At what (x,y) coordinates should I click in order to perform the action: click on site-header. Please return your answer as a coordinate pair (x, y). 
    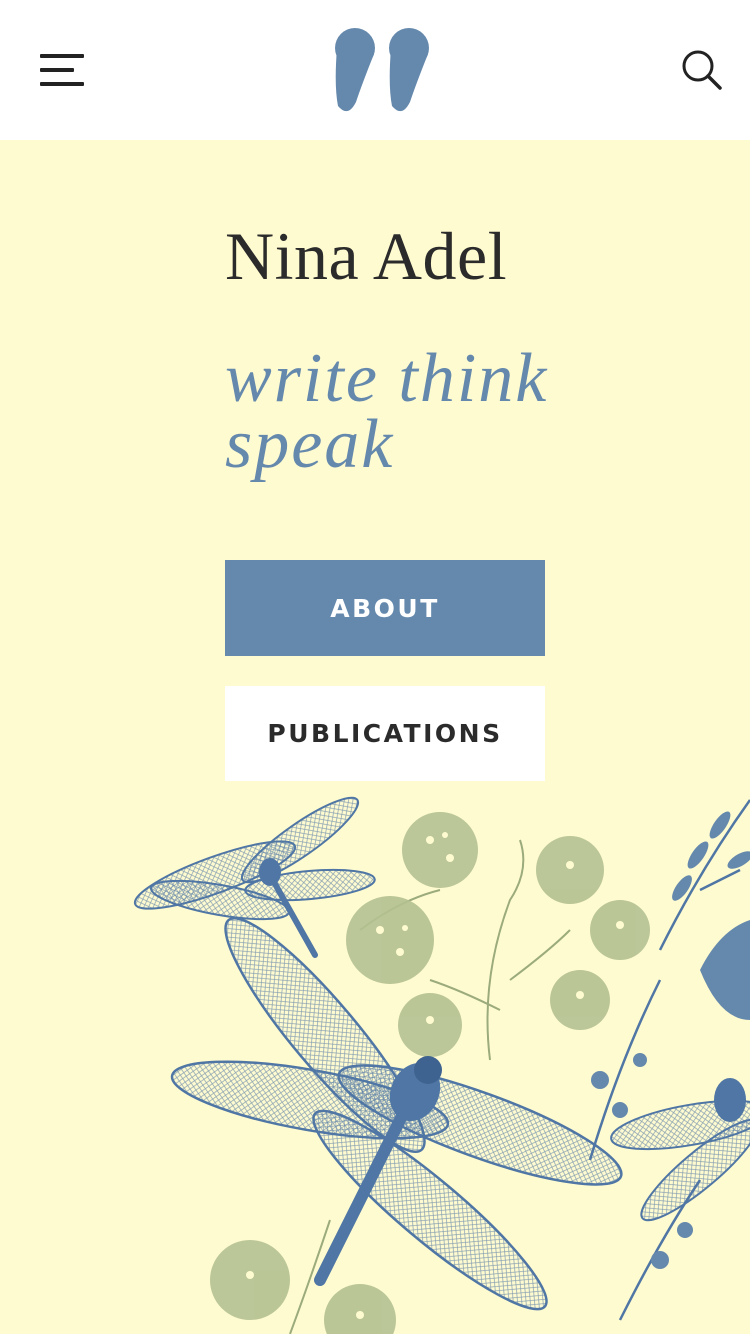
    Looking at the image, I should click on (375, 70).